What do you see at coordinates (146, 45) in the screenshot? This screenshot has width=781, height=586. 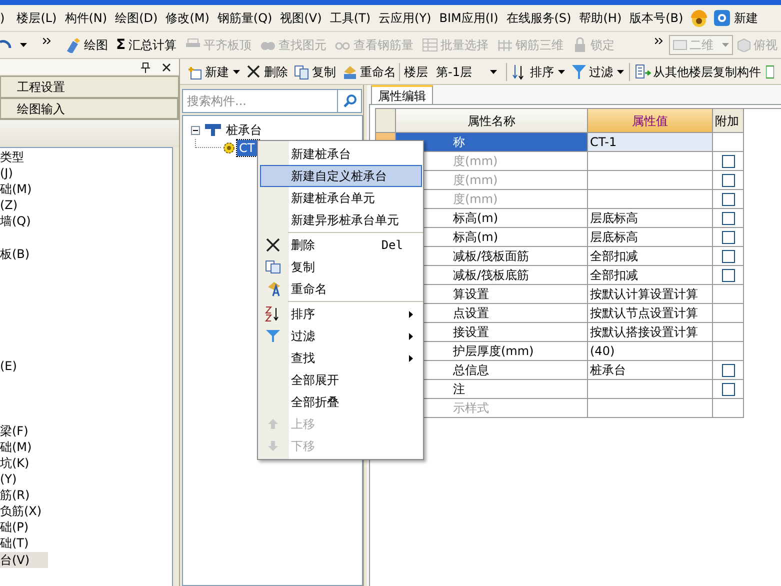 I see `toolbar-button: Σ 汇总计算` at bounding box center [146, 45].